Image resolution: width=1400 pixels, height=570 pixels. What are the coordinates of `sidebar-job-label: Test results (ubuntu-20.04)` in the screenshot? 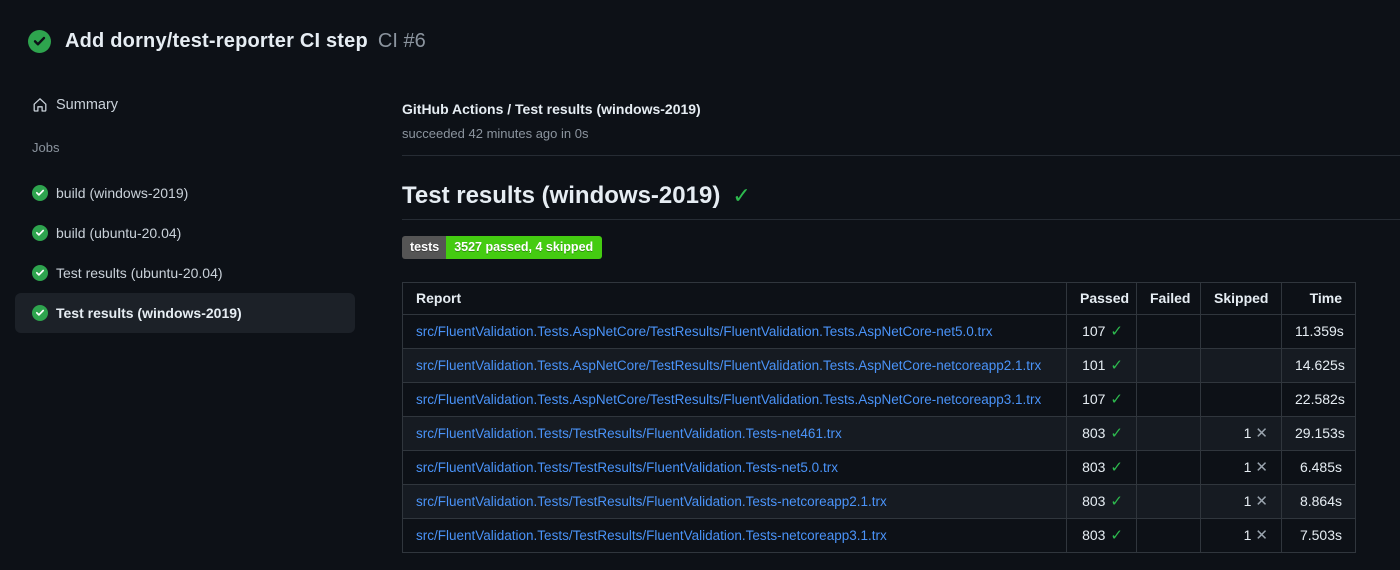 It's located at (139, 273).